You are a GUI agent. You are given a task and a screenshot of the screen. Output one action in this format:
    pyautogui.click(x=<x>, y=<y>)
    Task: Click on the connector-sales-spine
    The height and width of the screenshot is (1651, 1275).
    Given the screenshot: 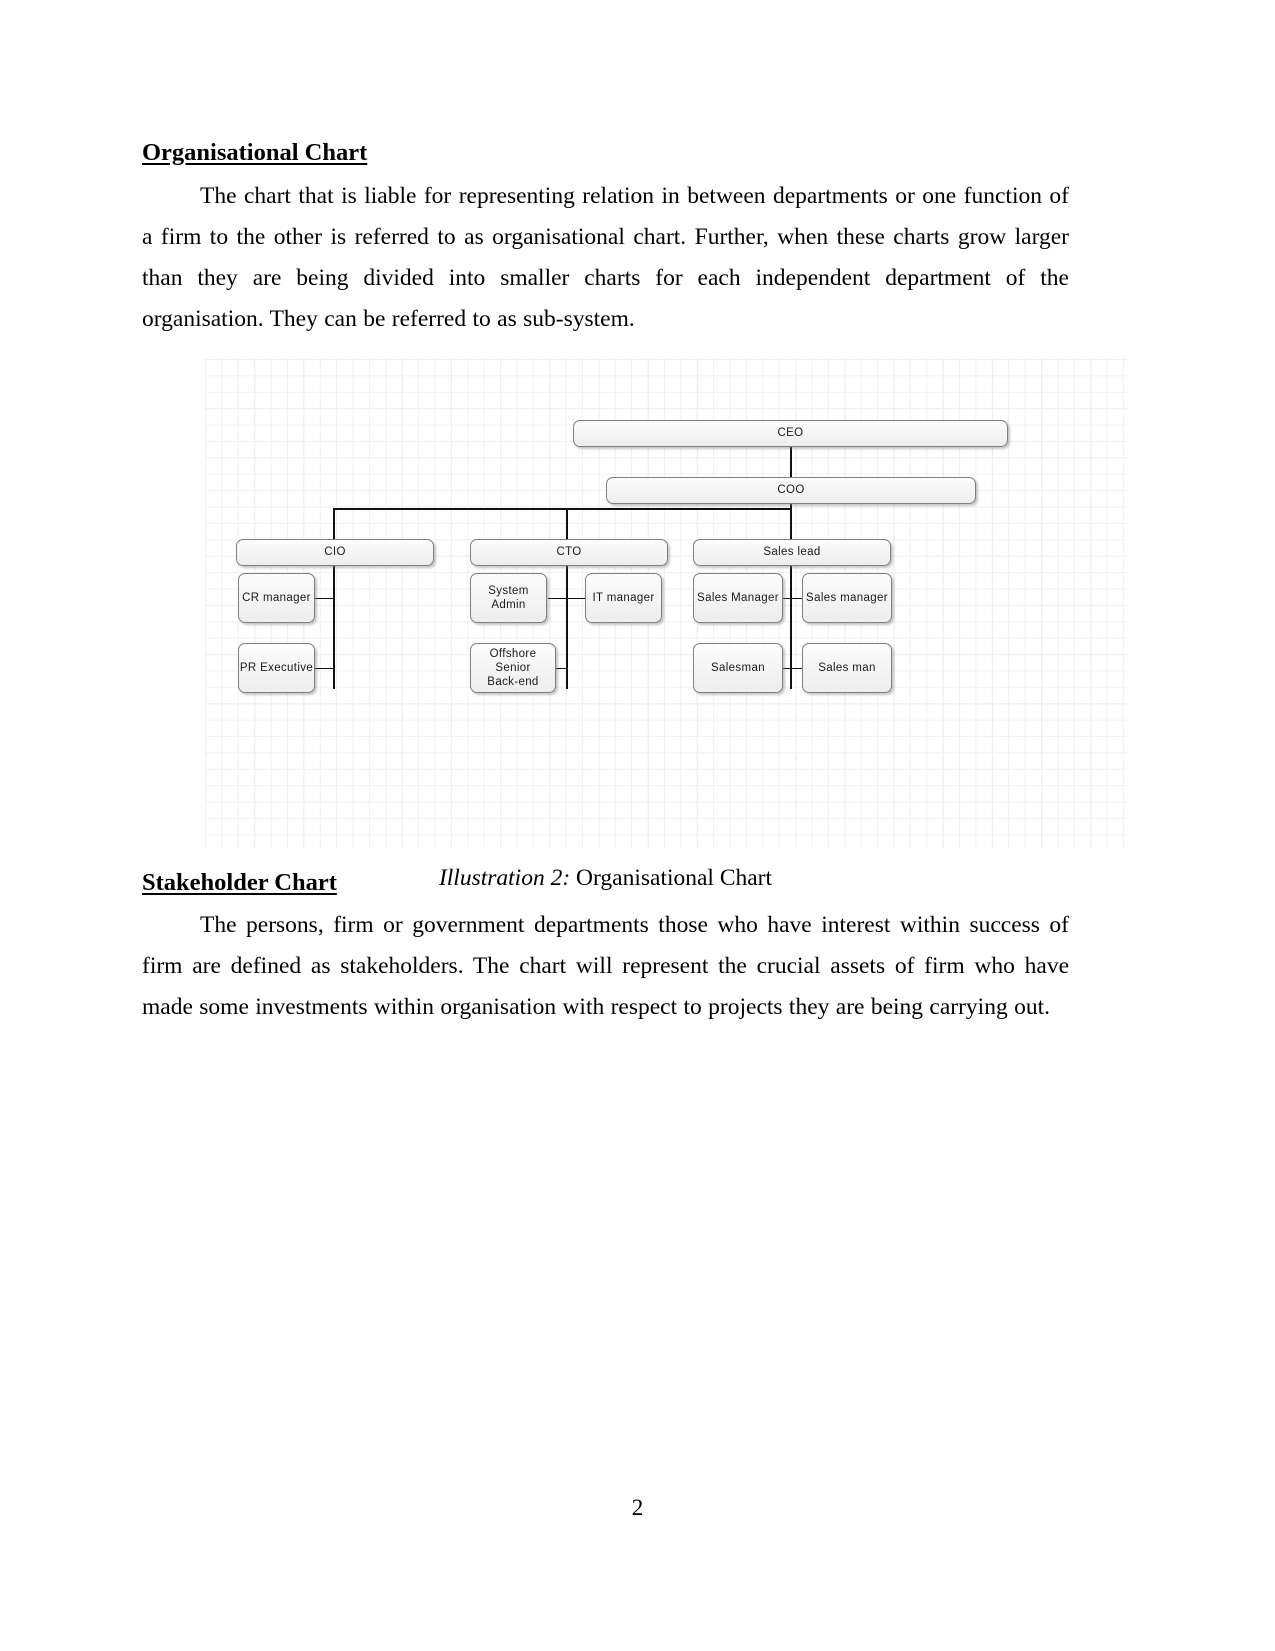 What is the action you would take?
    pyautogui.click(x=791, y=627)
    